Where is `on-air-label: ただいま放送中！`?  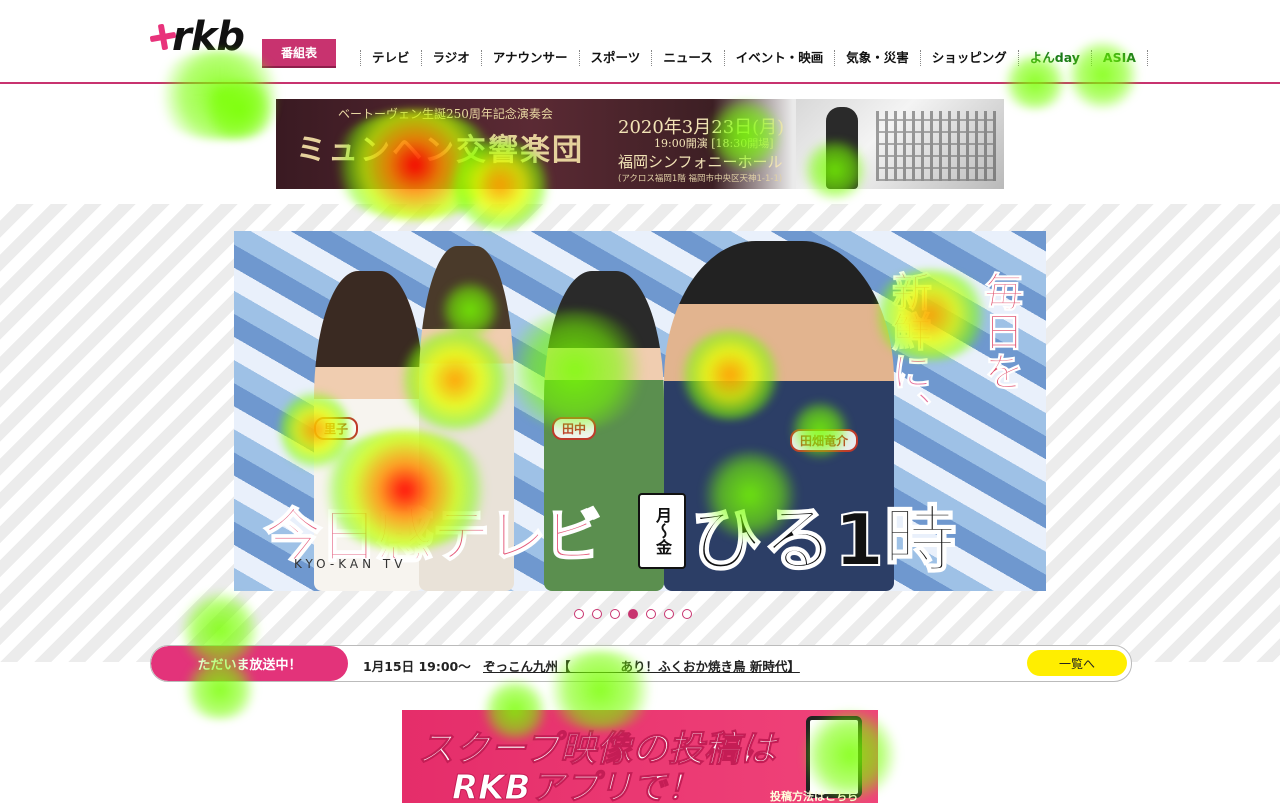
on-air-label: ただいま放送中！ is located at coordinates (249, 663).